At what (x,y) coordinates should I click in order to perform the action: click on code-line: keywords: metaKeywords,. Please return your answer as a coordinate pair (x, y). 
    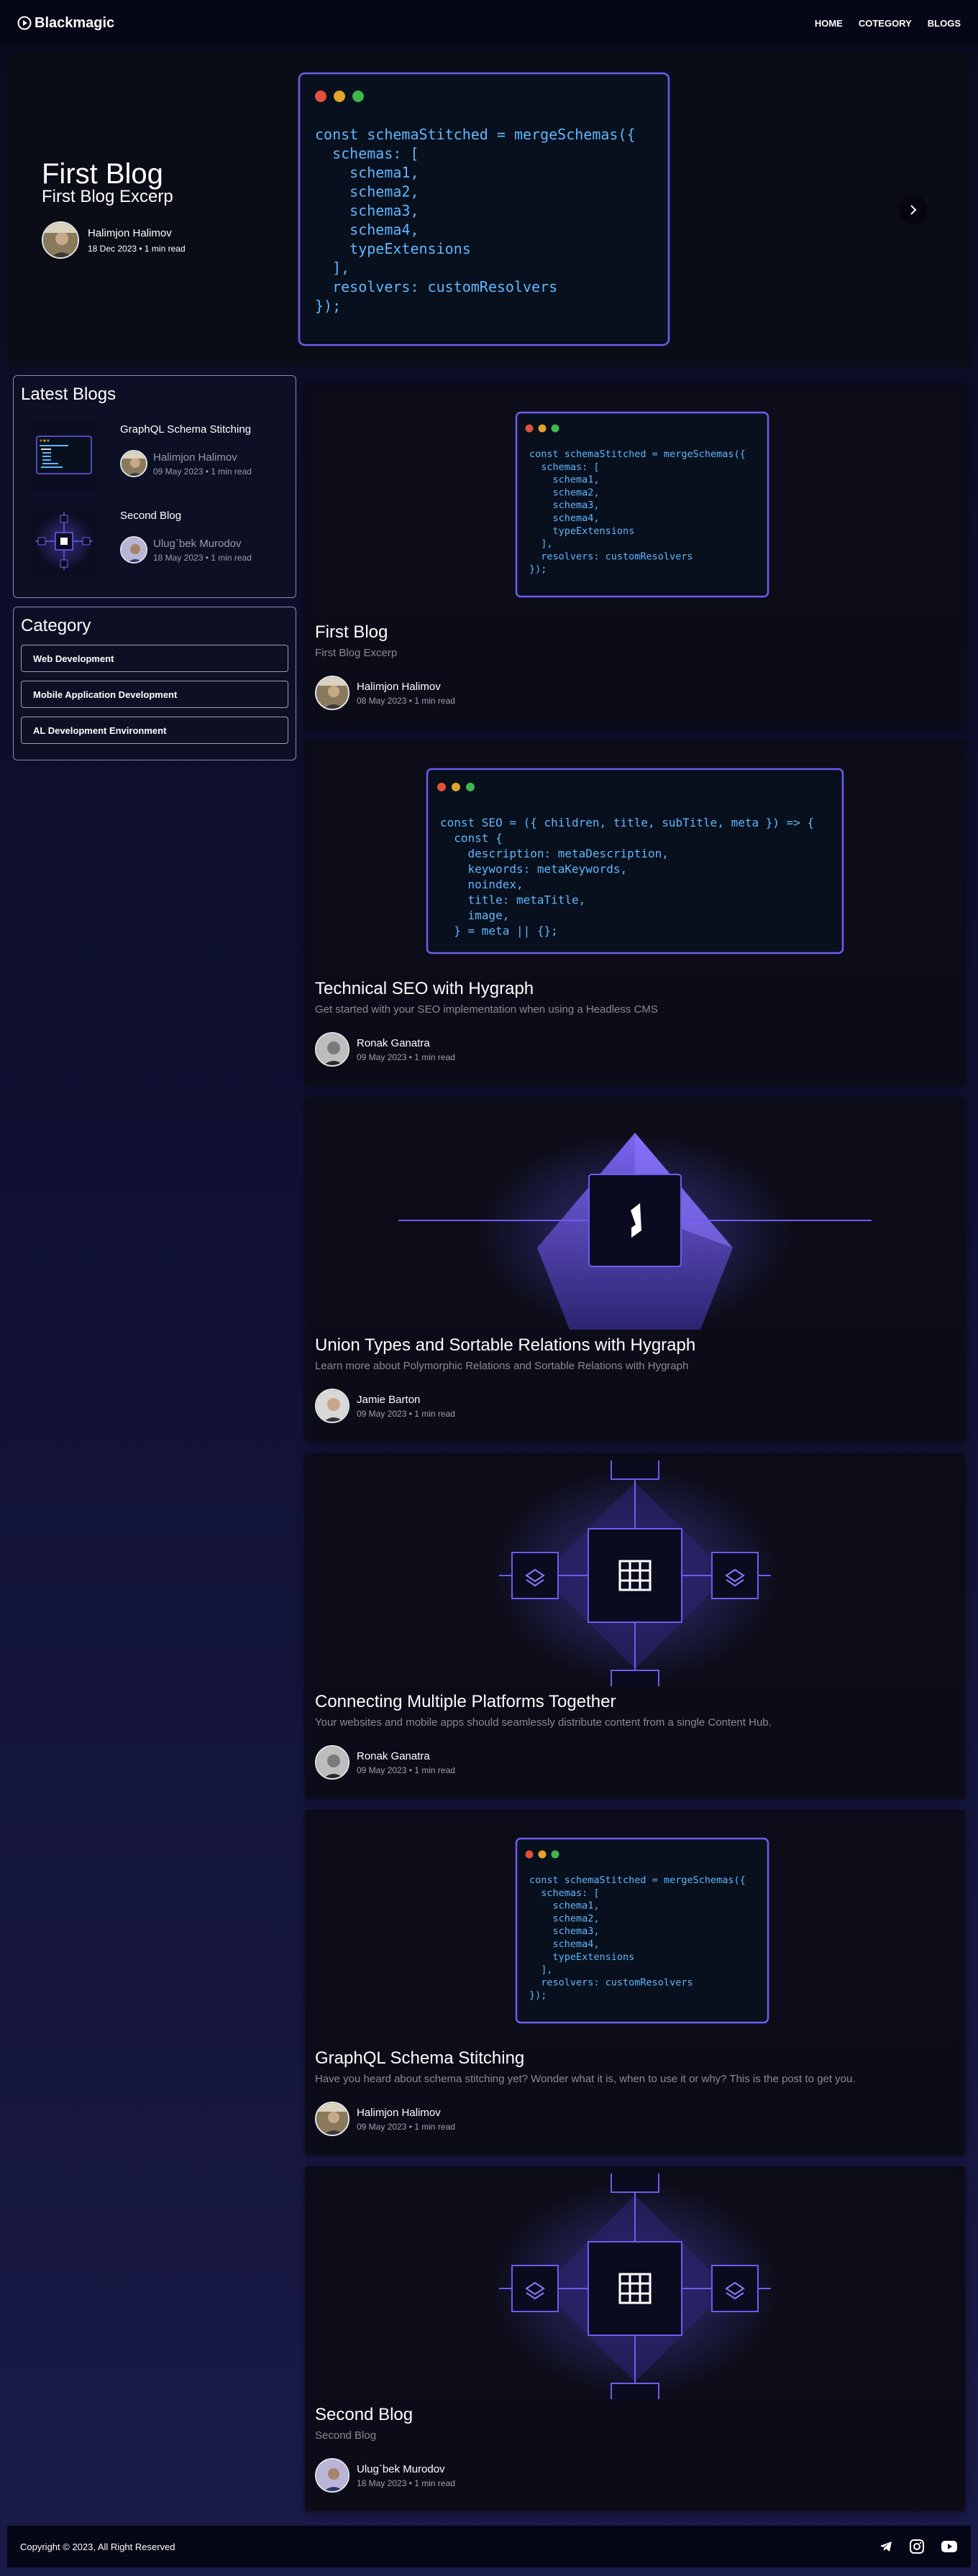
    Looking at the image, I should click on (533, 869).